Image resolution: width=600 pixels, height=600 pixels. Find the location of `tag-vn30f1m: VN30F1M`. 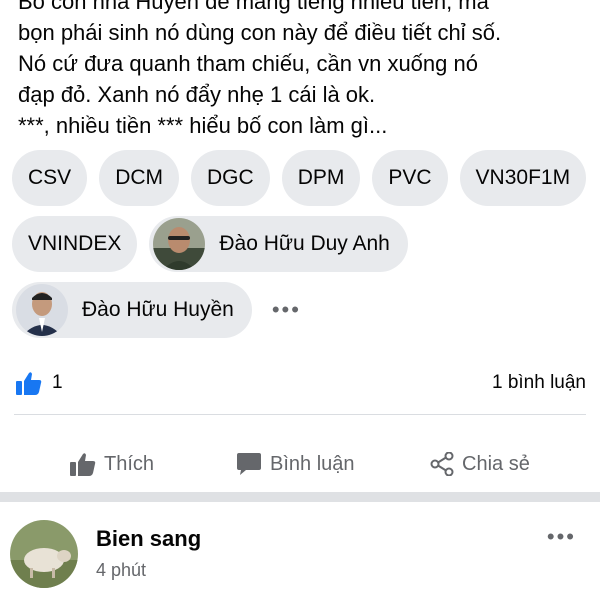

tag-vn30f1m: VN30F1M is located at coordinates (523, 178).